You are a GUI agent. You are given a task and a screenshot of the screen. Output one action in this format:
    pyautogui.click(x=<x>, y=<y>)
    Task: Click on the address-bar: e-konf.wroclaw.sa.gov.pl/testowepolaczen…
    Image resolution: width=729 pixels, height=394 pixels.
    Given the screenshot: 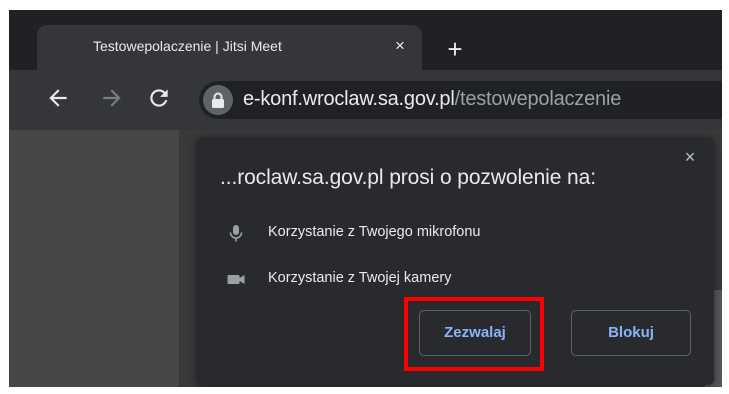 What is the action you would take?
    pyautogui.click(x=460, y=100)
    